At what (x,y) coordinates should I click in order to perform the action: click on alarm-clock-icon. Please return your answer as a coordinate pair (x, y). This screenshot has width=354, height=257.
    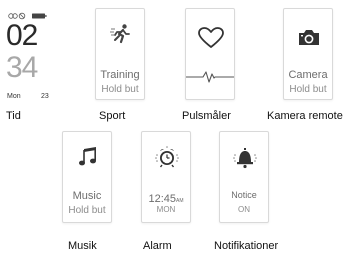
    Looking at the image, I should click on (167, 158).